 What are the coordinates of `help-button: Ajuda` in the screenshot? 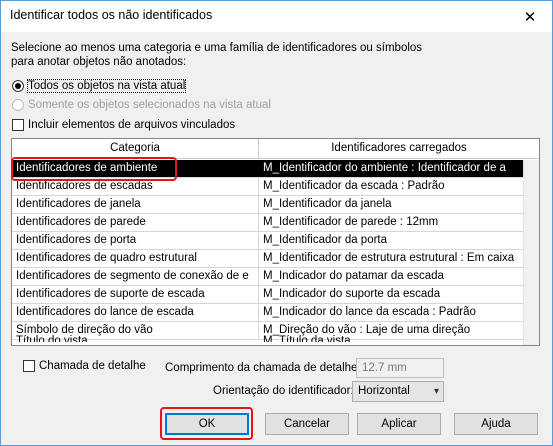 It's located at (496, 424).